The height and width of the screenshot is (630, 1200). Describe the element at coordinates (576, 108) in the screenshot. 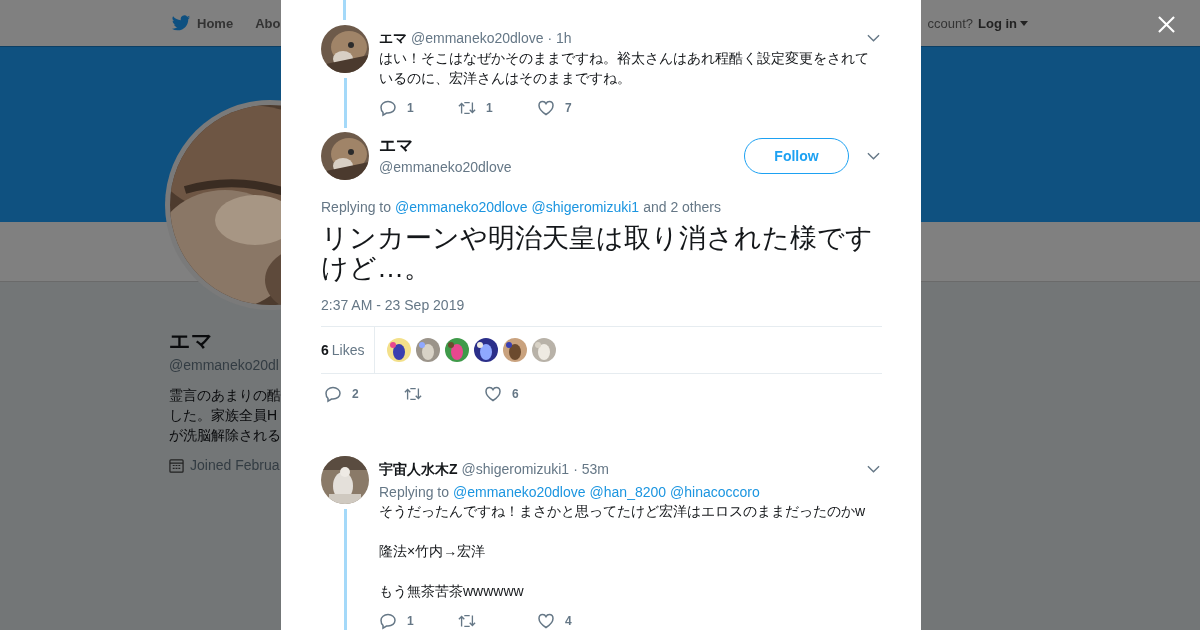

I see `like-button: 7` at that location.